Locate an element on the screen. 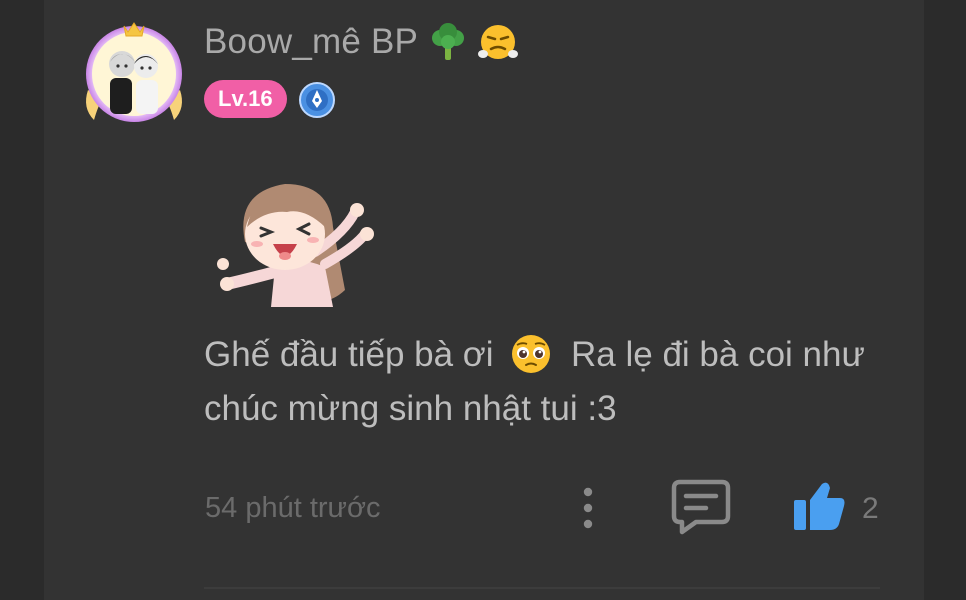 This screenshot has width=966, height=600. level-badge: Lv.16 is located at coordinates (245, 99).